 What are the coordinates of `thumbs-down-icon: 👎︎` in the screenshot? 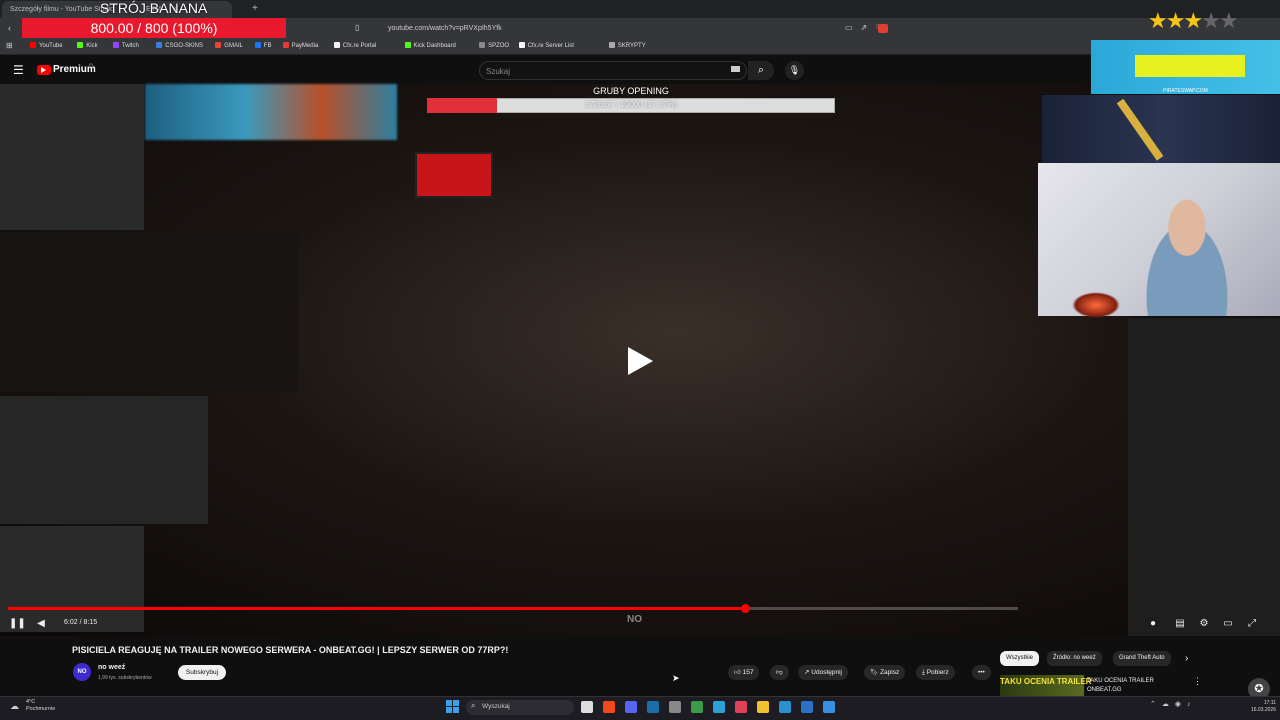 It's located at (779, 672).